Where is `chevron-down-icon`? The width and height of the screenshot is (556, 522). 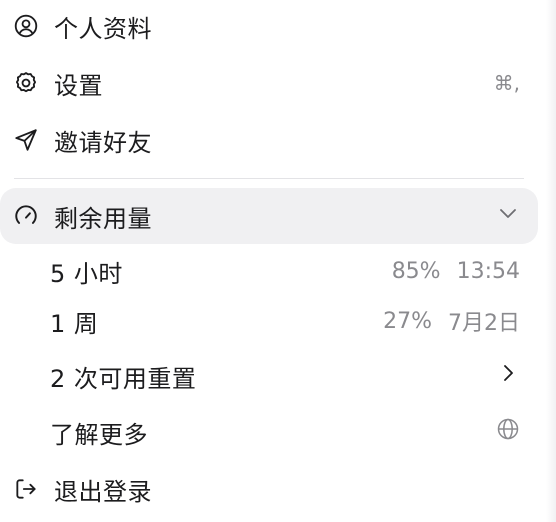 chevron-down-icon is located at coordinates (508, 216).